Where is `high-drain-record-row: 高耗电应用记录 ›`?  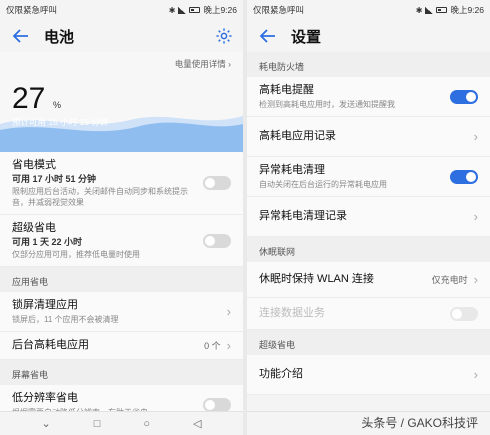 high-drain-record-row: 高耗电应用记录 › is located at coordinates (368, 137).